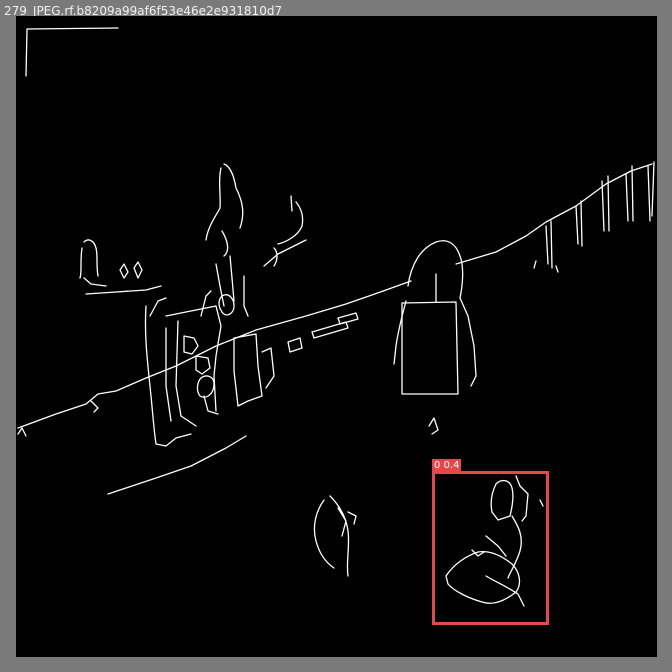 The width and height of the screenshot is (672, 672). What do you see at coordinates (93, 263) in the screenshot?
I see `figure-small` at bounding box center [93, 263].